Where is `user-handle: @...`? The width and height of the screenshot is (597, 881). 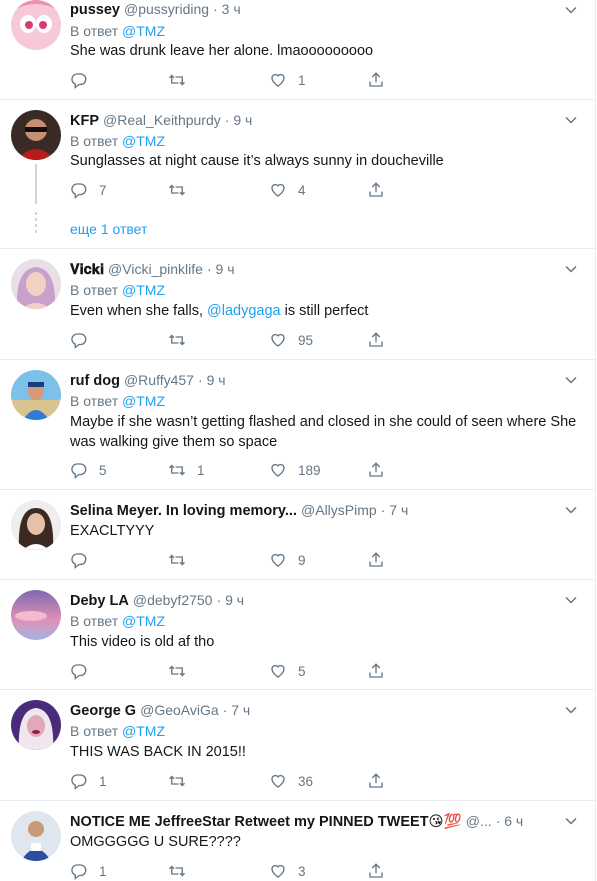 user-handle: @... is located at coordinates (479, 821).